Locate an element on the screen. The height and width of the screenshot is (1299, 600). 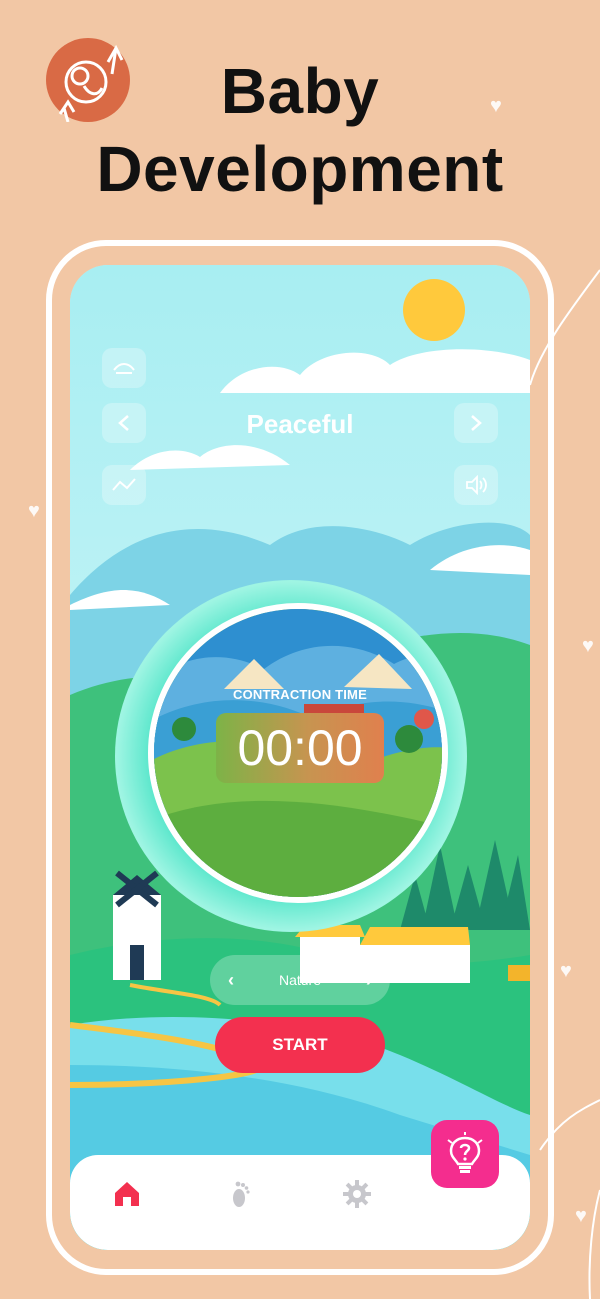
nav-settings is located at coordinates (357, 1194).